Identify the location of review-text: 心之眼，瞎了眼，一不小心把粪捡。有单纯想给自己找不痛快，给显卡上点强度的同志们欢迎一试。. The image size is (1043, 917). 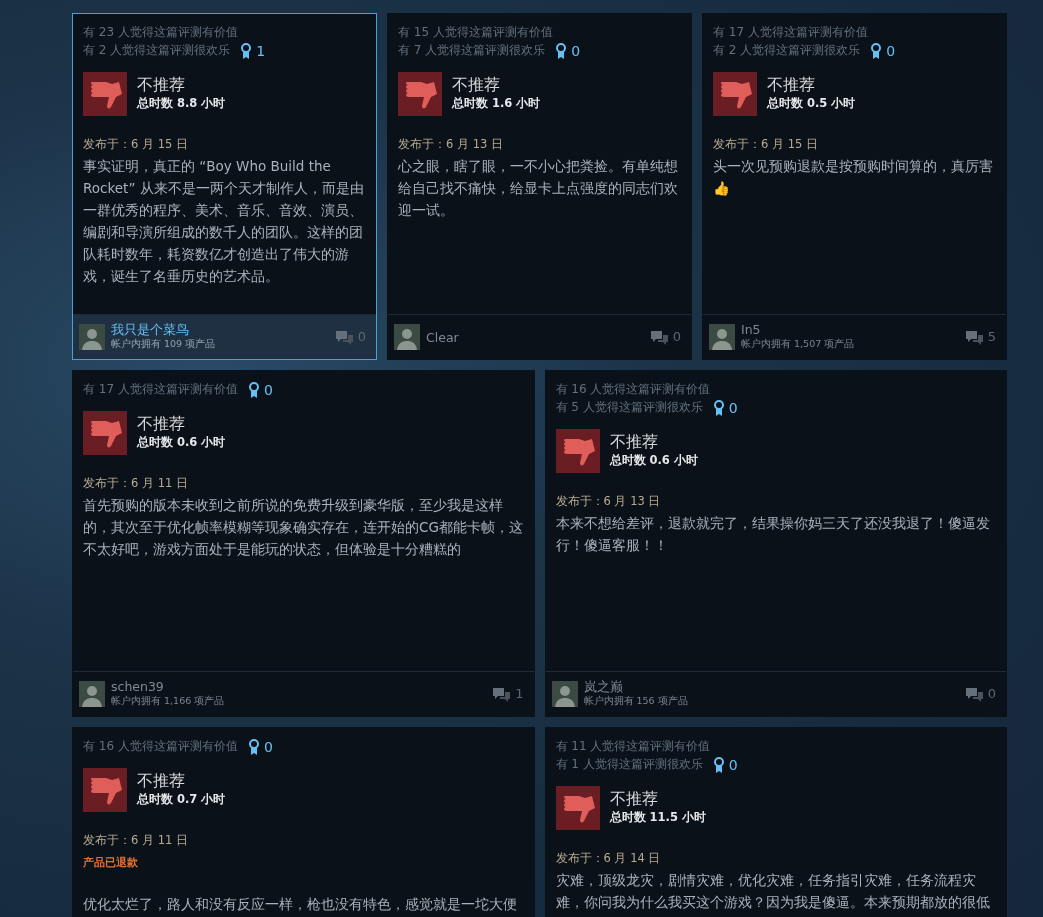
(538, 188).